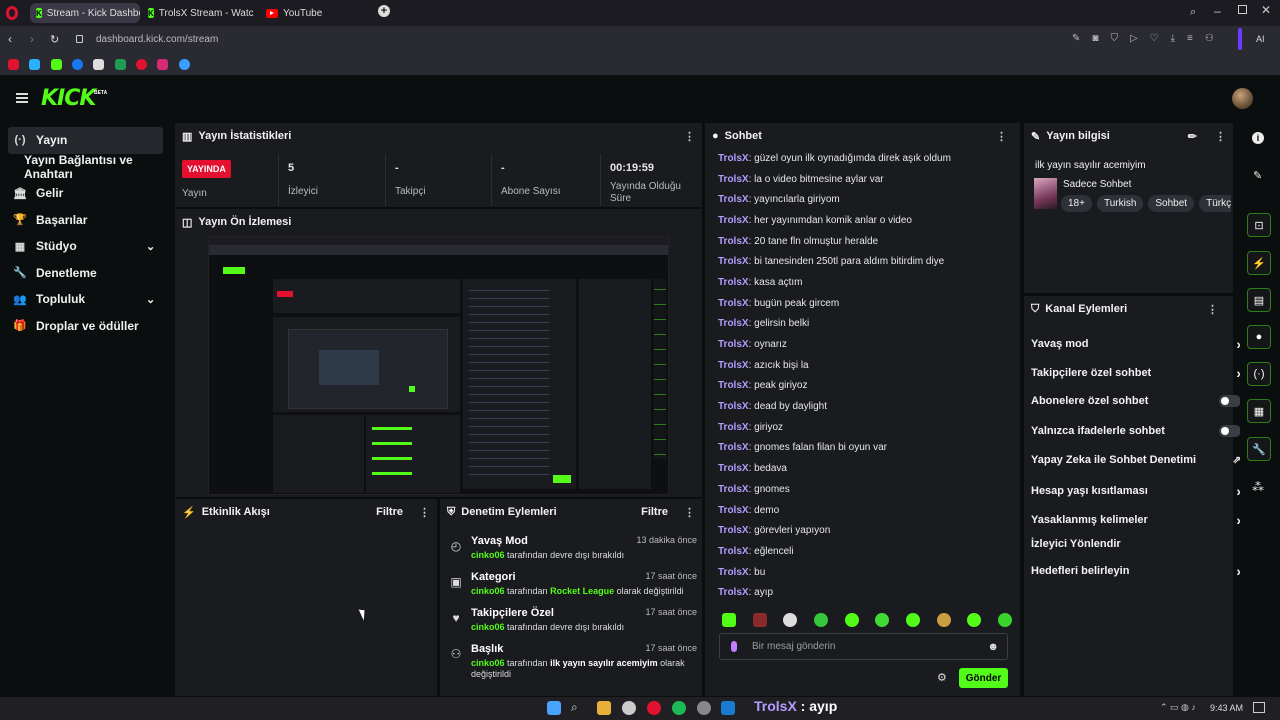 This screenshot has height=720, width=1280. What do you see at coordinates (1192, 136) in the screenshot?
I see `edit-icon: ✏` at bounding box center [1192, 136].